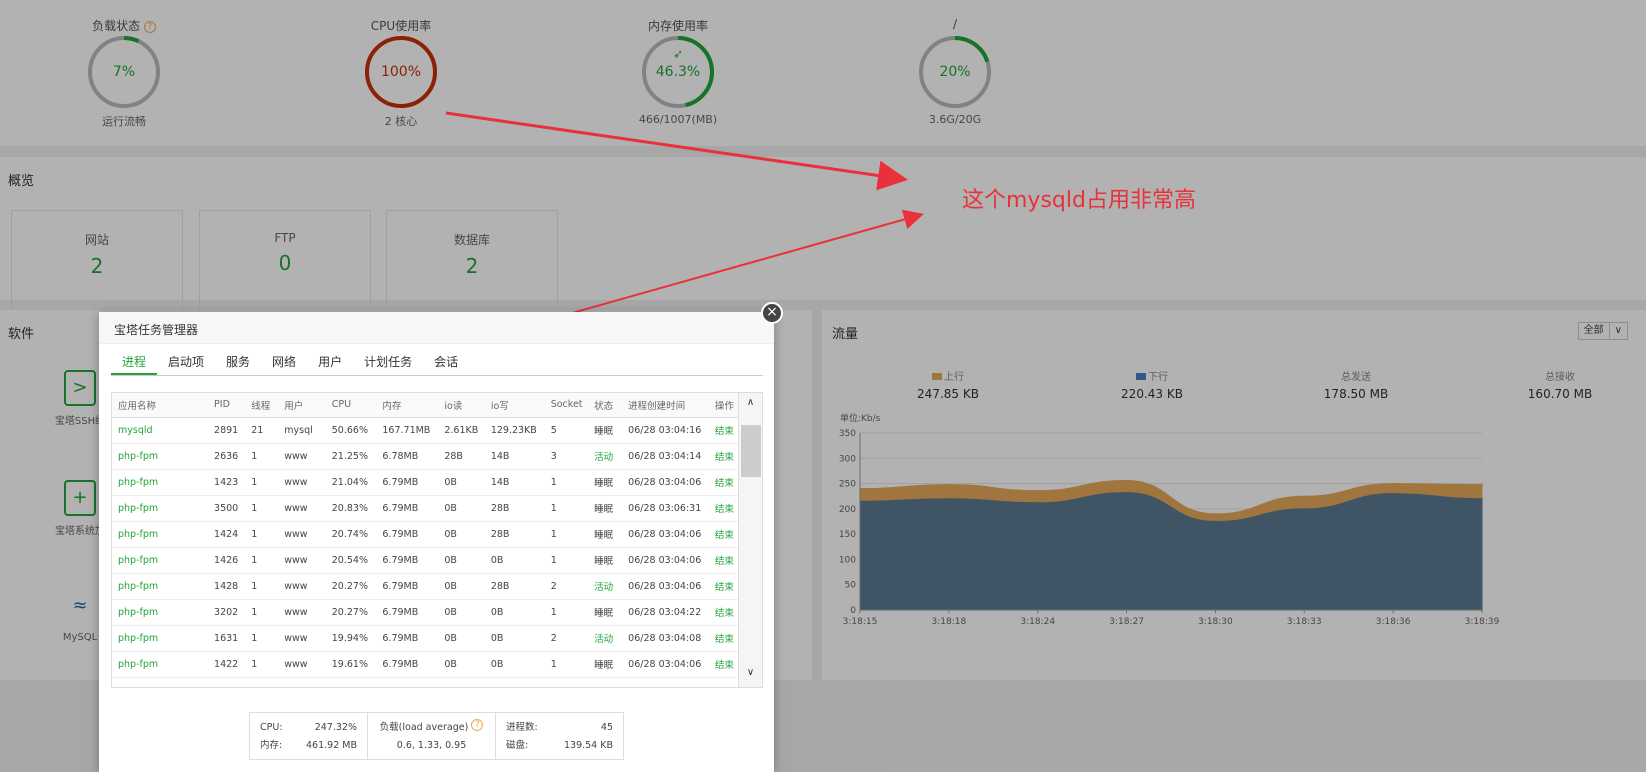 The image size is (1646, 772). What do you see at coordinates (724, 405) in the screenshot?
I see `column-header: 操作` at bounding box center [724, 405].